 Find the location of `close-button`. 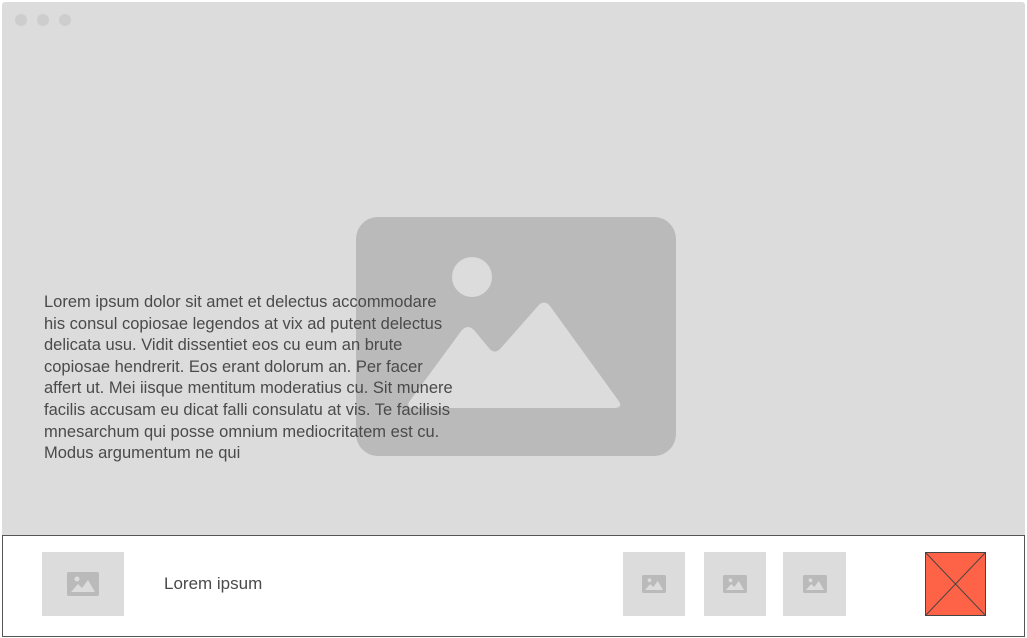

close-button is located at coordinates (955, 584).